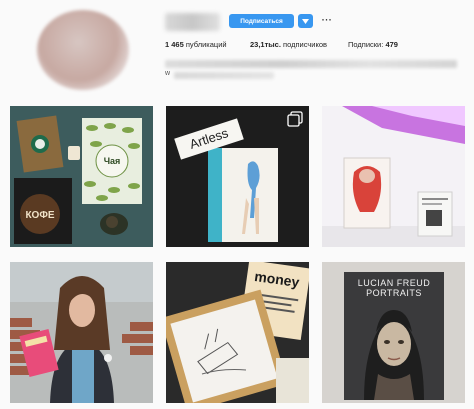 This screenshot has height=409, width=474. I want to click on post-1-title-coffee: КОФЕ, so click(39, 215).